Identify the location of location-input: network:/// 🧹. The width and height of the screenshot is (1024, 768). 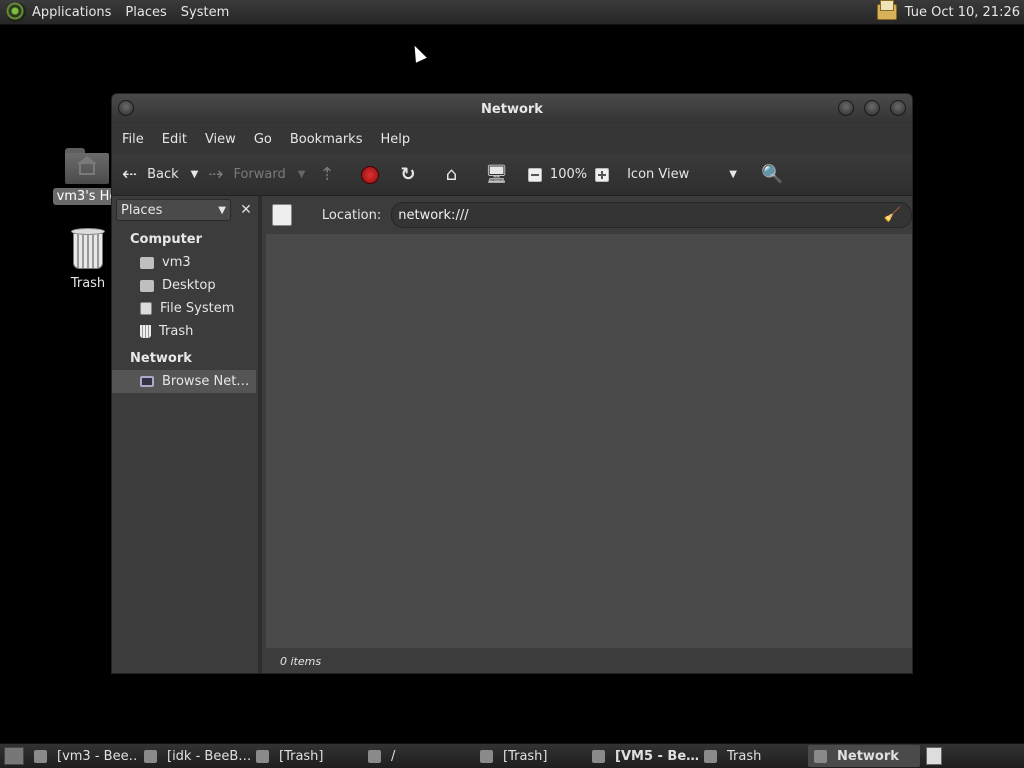
(651, 215).